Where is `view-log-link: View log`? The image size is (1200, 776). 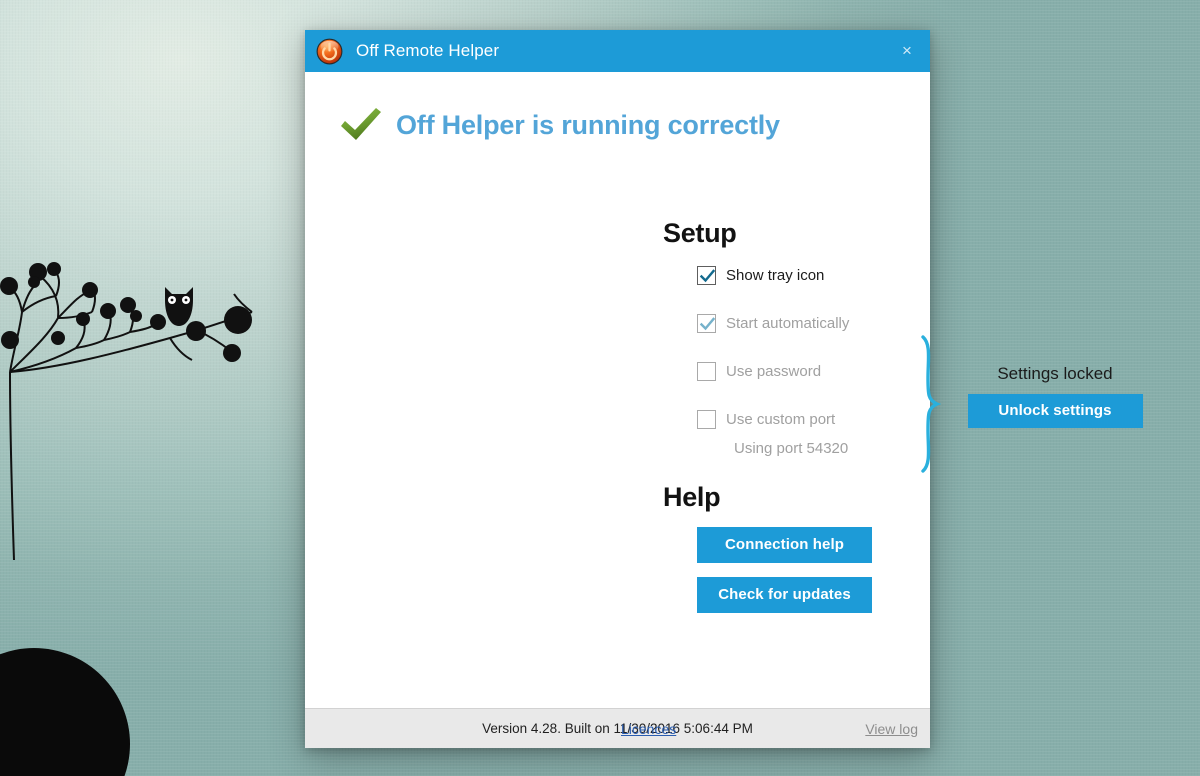 view-log-link: View log is located at coordinates (891, 729).